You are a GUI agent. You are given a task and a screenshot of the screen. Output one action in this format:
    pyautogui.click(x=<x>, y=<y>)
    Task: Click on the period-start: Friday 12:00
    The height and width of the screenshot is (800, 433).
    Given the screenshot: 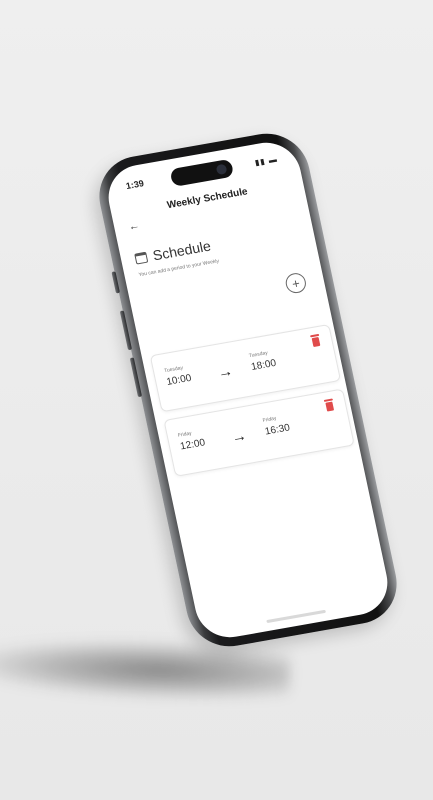 What is the action you would take?
    pyautogui.click(x=192, y=441)
    